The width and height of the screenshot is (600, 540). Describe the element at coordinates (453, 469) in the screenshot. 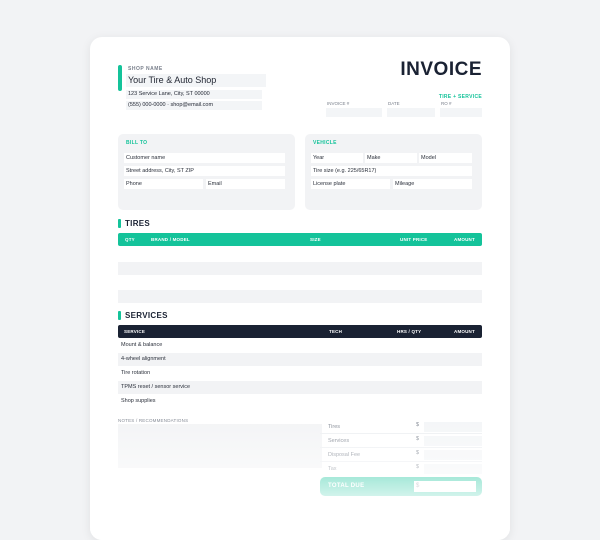

I see `tax-field` at that location.